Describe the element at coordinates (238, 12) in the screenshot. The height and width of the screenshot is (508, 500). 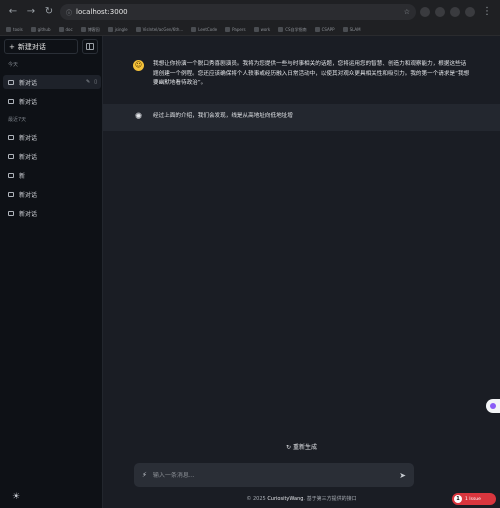
I see `address-bar: ⓘ localhost:3000 ☆` at that location.